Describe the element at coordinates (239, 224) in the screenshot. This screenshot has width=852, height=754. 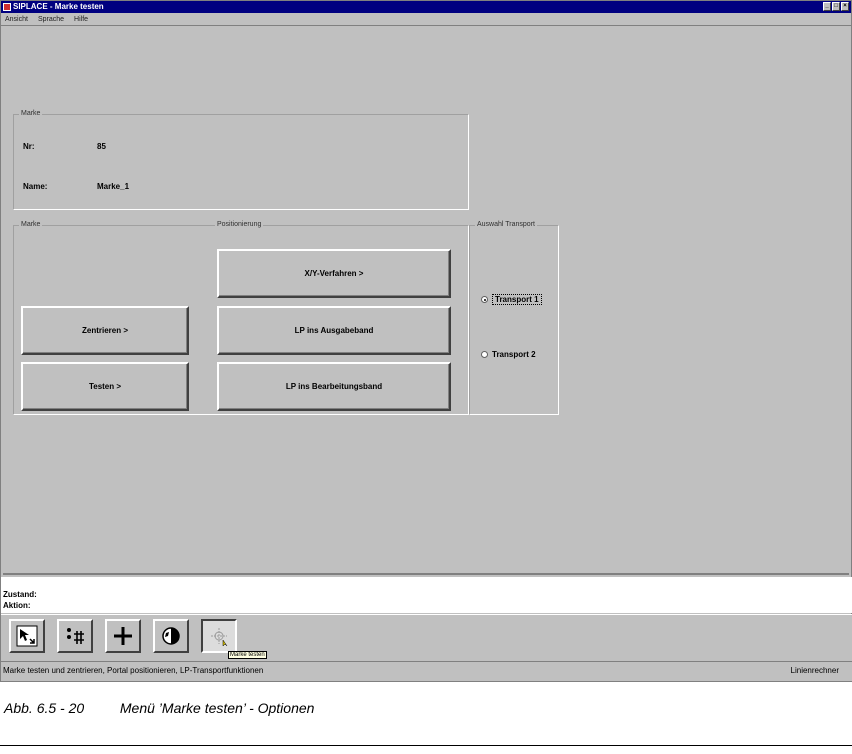
I see `positionierung-title: Positionierung` at that location.